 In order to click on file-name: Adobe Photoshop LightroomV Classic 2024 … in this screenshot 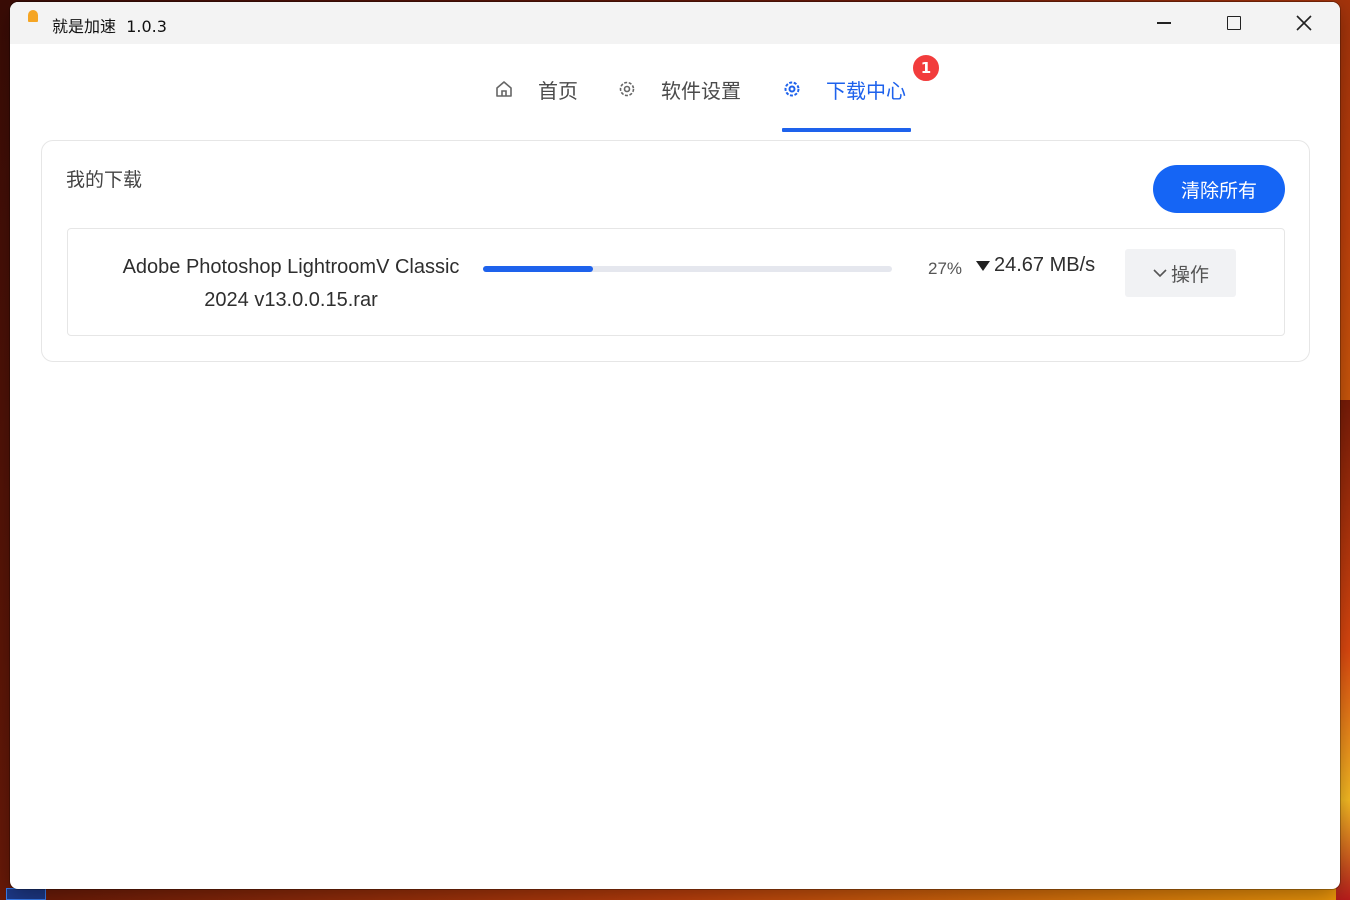, I will do `click(291, 284)`.